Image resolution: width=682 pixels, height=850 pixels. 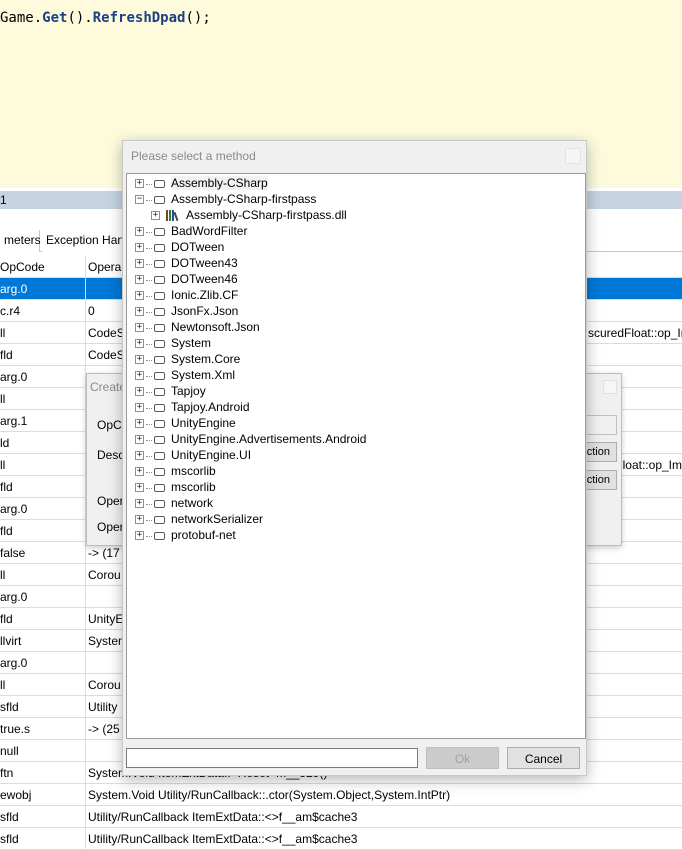 I want to click on tree-node: + Assembly-CSharp, so click(x=355, y=184).